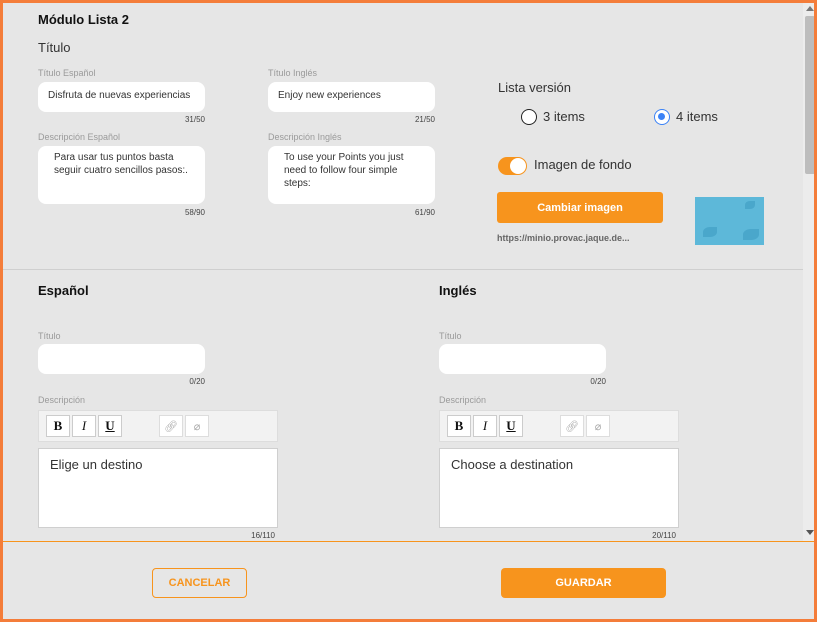  What do you see at coordinates (293, 73) in the screenshot?
I see `titulo-en-label: Título Inglés` at bounding box center [293, 73].